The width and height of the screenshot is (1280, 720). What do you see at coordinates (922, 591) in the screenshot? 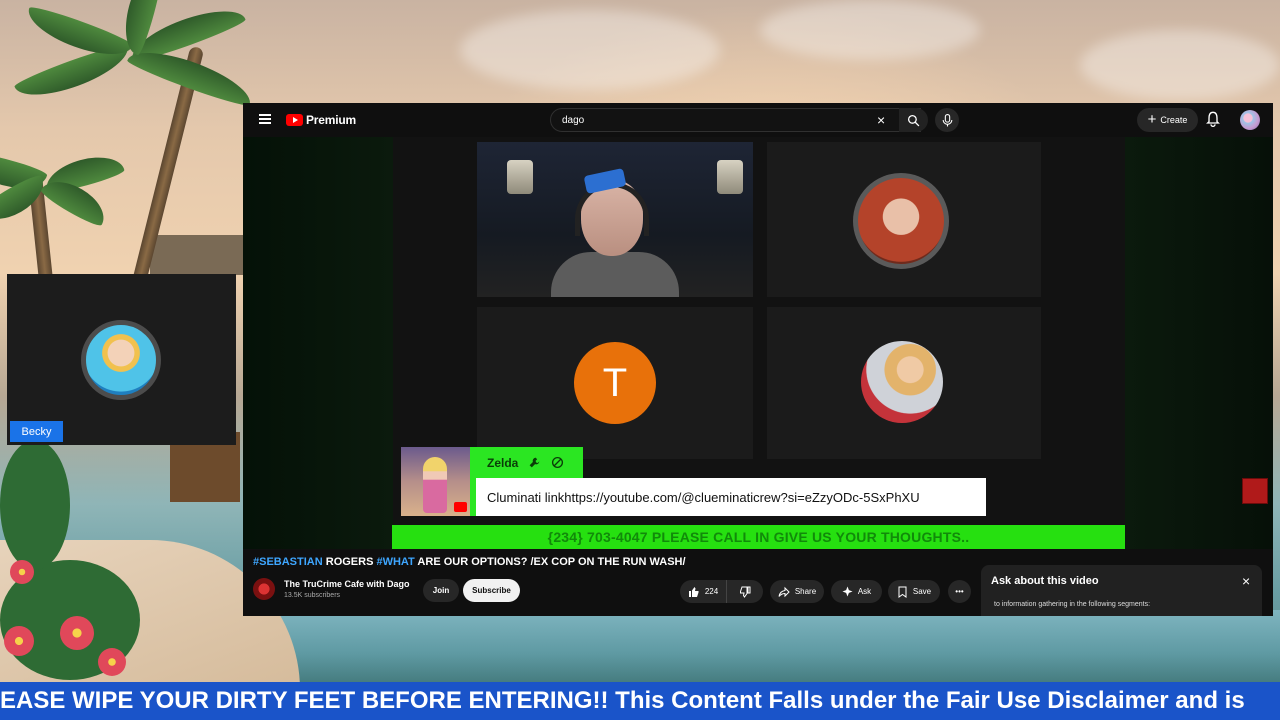
I see `save-label: Save` at bounding box center [922, 591].